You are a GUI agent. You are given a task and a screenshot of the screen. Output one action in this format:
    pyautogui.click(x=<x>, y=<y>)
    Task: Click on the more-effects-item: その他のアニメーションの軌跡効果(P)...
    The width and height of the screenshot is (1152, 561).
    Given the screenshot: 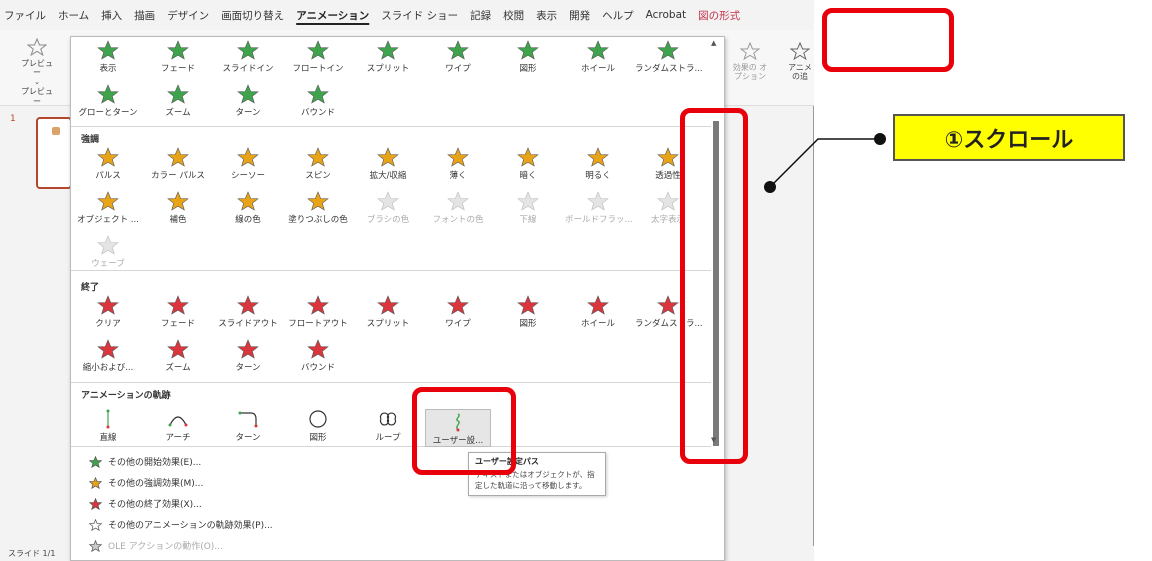 What is the action you would take?
    pyautogui.click(x=181, y=524)
    